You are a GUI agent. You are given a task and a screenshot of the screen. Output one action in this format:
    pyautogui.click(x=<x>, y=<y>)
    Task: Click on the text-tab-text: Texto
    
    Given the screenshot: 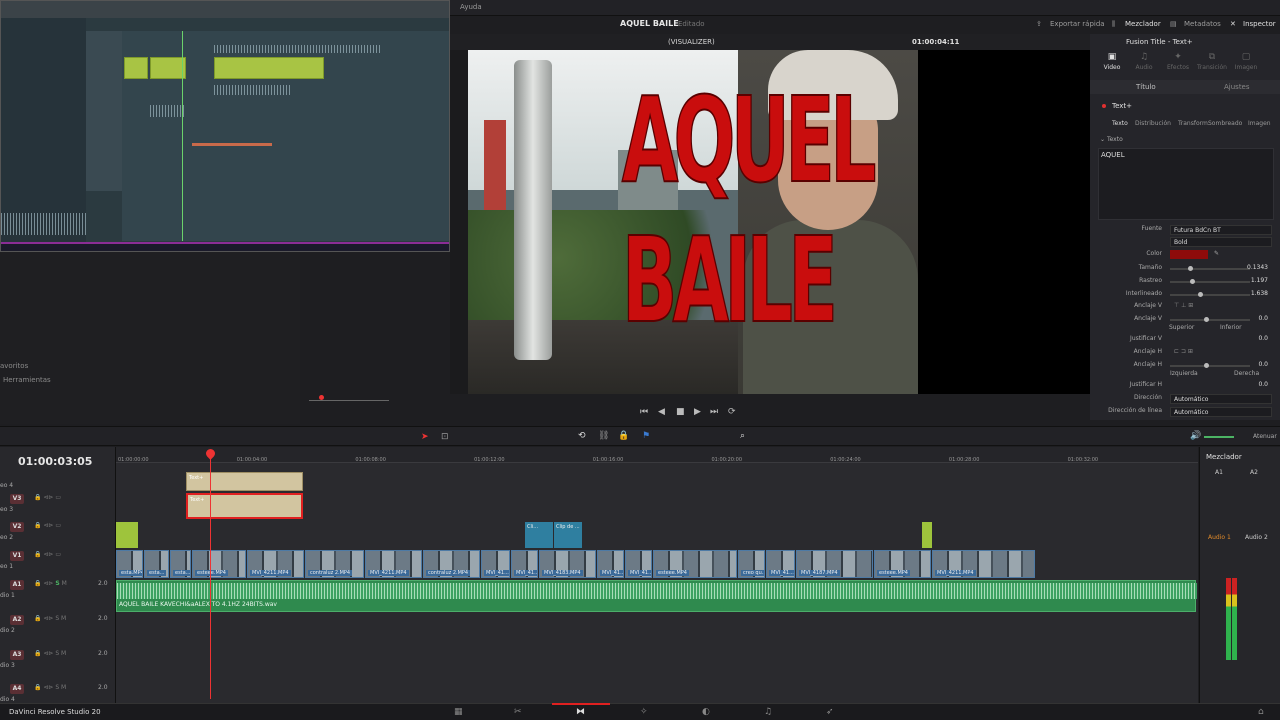 What is the action you would take?
    pyautogui.click(x=1120, y=123)
    